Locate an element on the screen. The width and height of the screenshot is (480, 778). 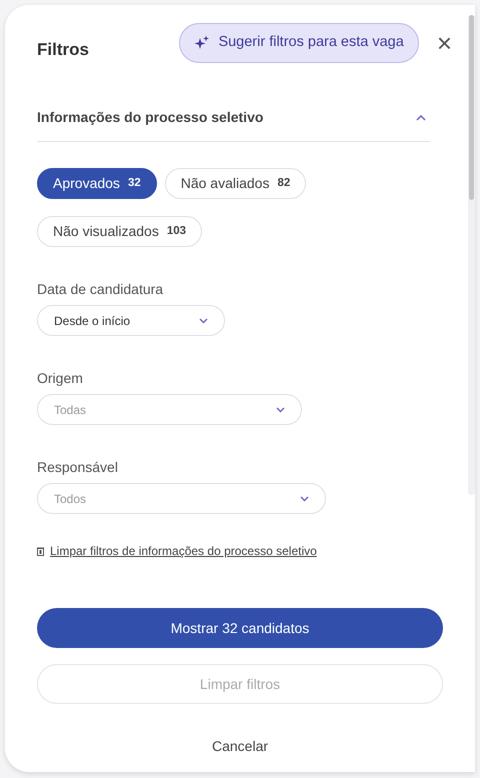
field-label: Responsável is located at coordinates (78, 467).